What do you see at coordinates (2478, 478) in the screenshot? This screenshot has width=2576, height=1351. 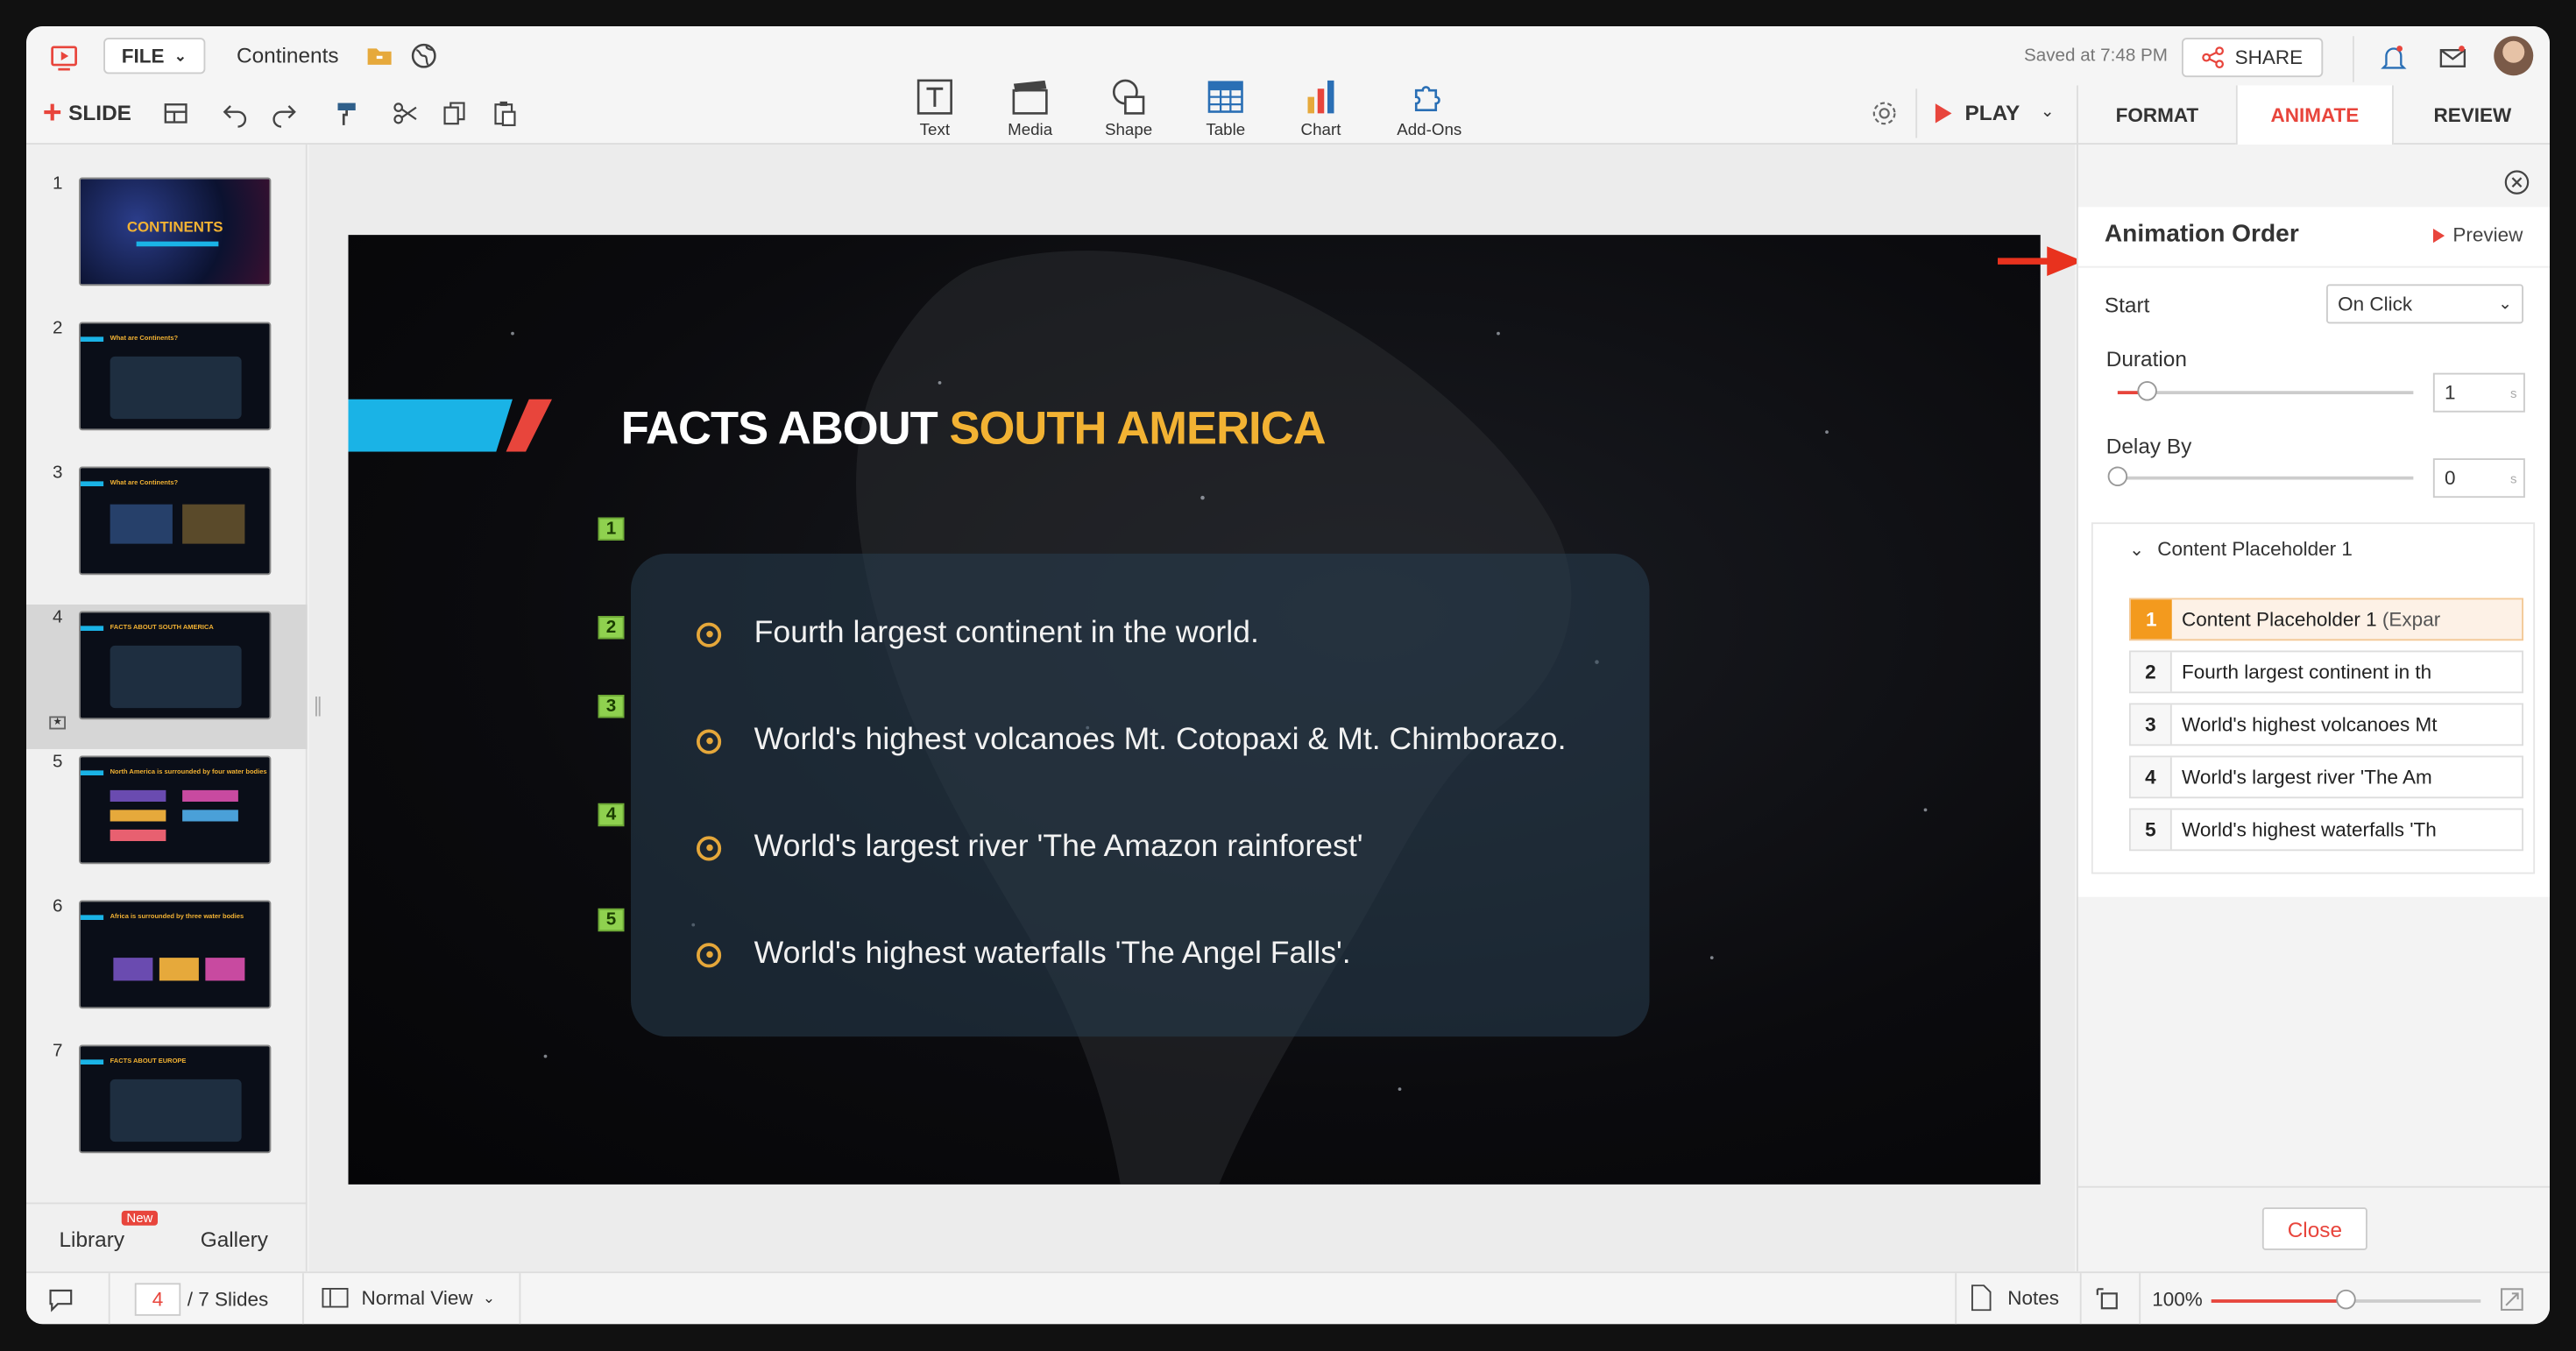 I see `delay-input: 0s` at bounding box center [2478, 478].